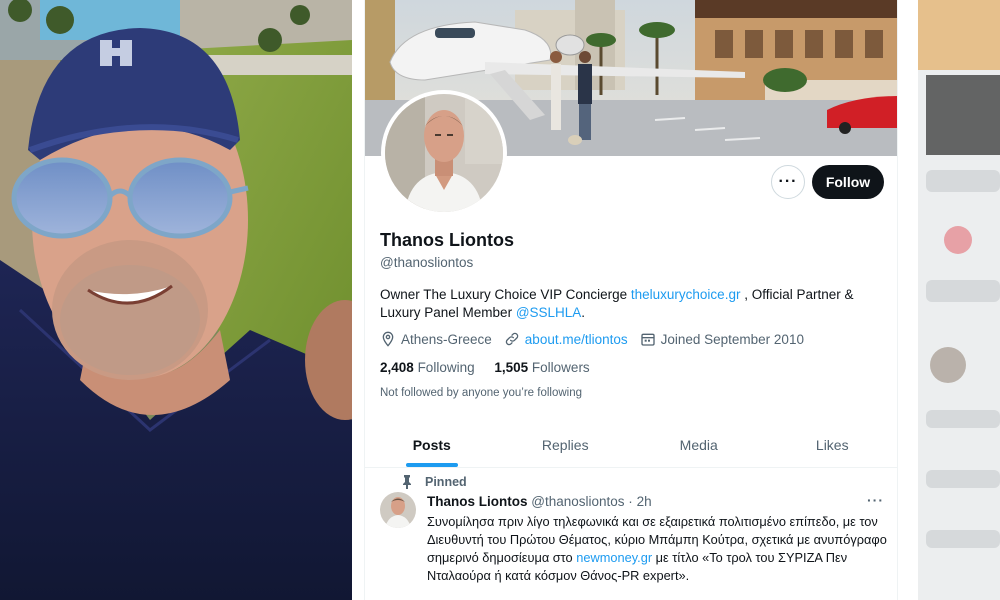 This screenshot has height=600, width=1000. What do you see at coordinates (444, 153) in the screenshot?
I see `profile-avatar` at bounding box center [444, 153].